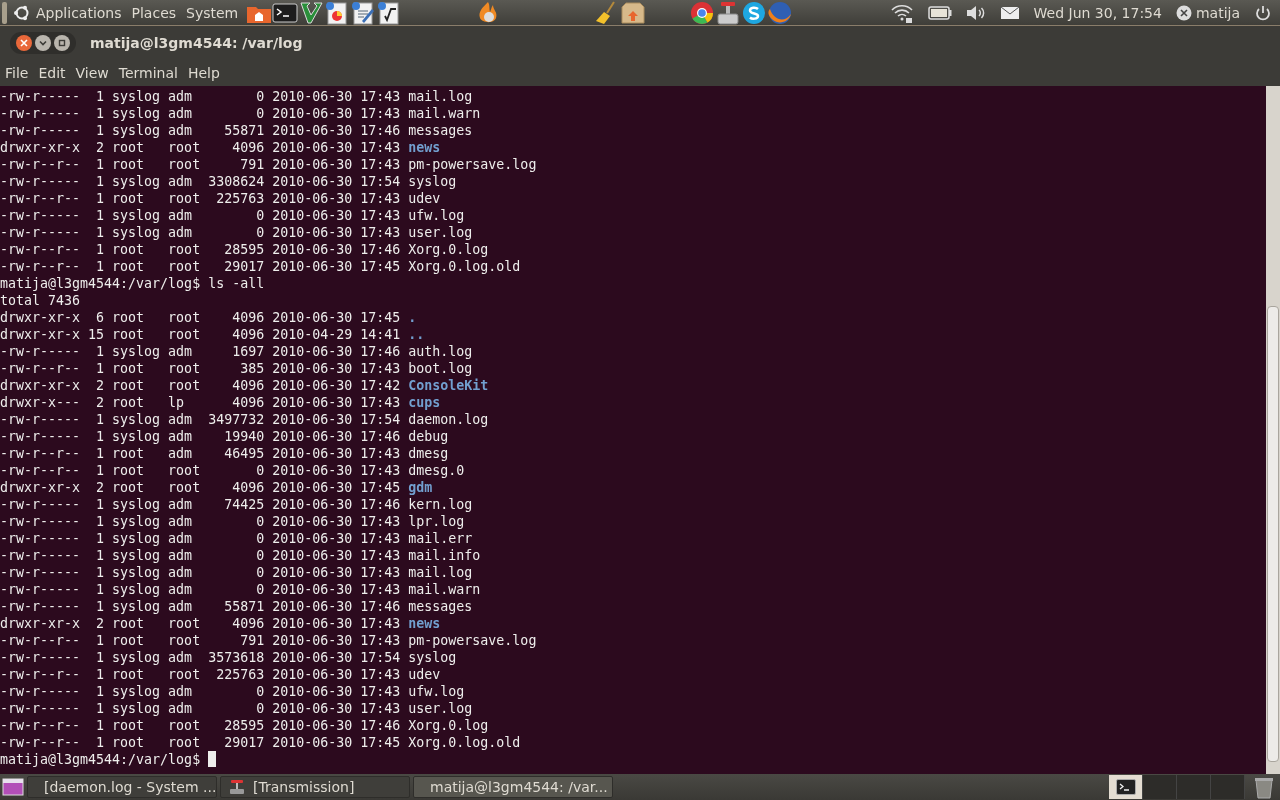 The height and width of the screenshot is (800, 1280). Describe the element at coordinates (17, 73) in the screenshot. I see `menu-item: File` at that location.